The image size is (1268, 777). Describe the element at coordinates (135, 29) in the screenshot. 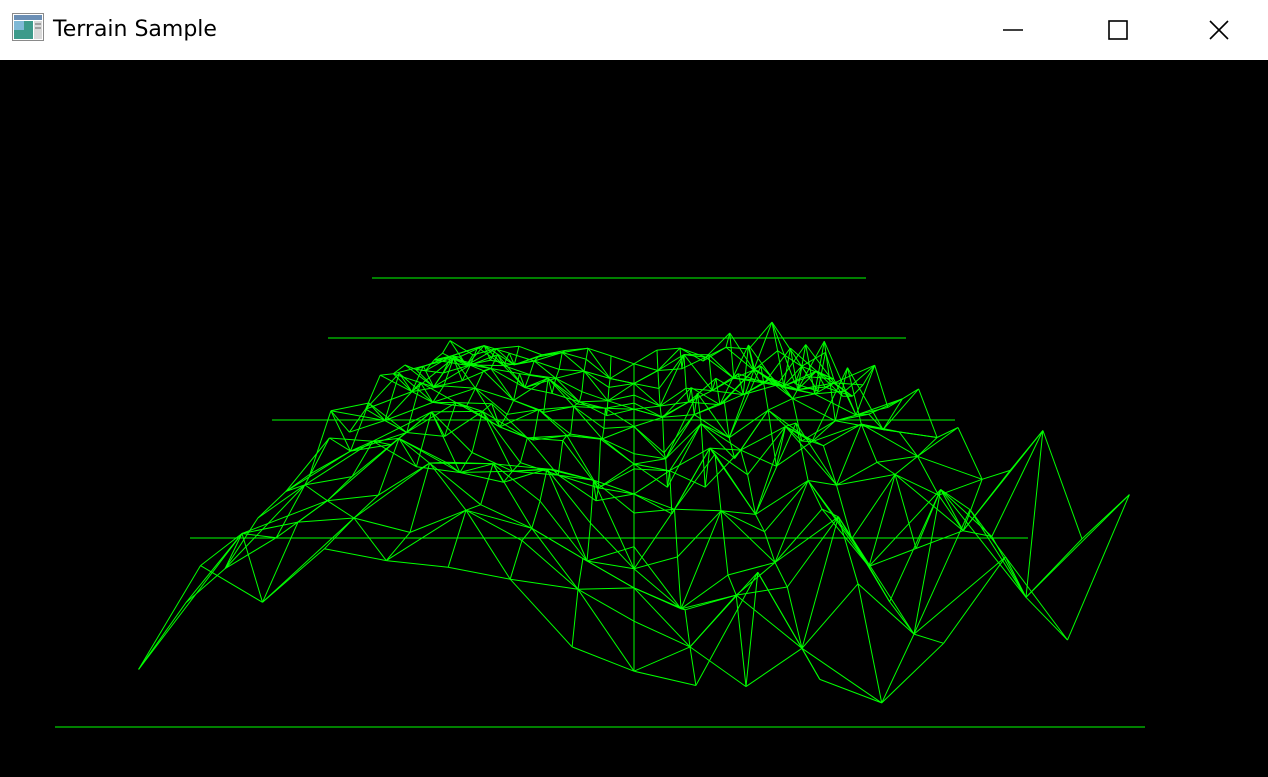

I see `window-title: Terrain Sample` at that location.